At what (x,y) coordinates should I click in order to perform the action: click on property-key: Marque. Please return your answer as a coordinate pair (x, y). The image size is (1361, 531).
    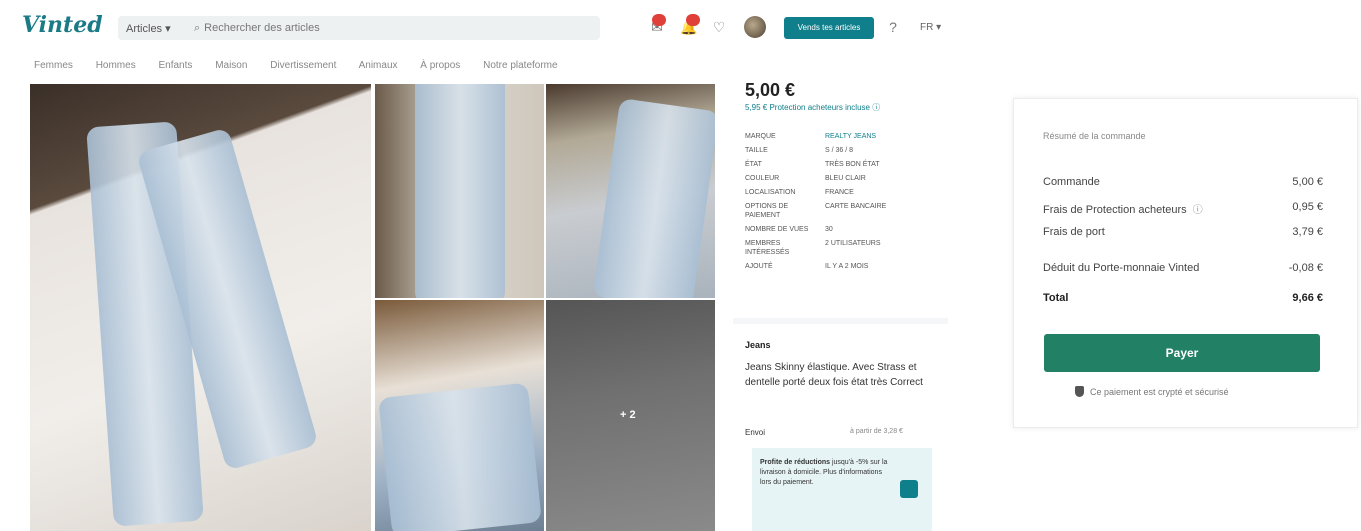
    Looking at the image, I should click on (760, 136).